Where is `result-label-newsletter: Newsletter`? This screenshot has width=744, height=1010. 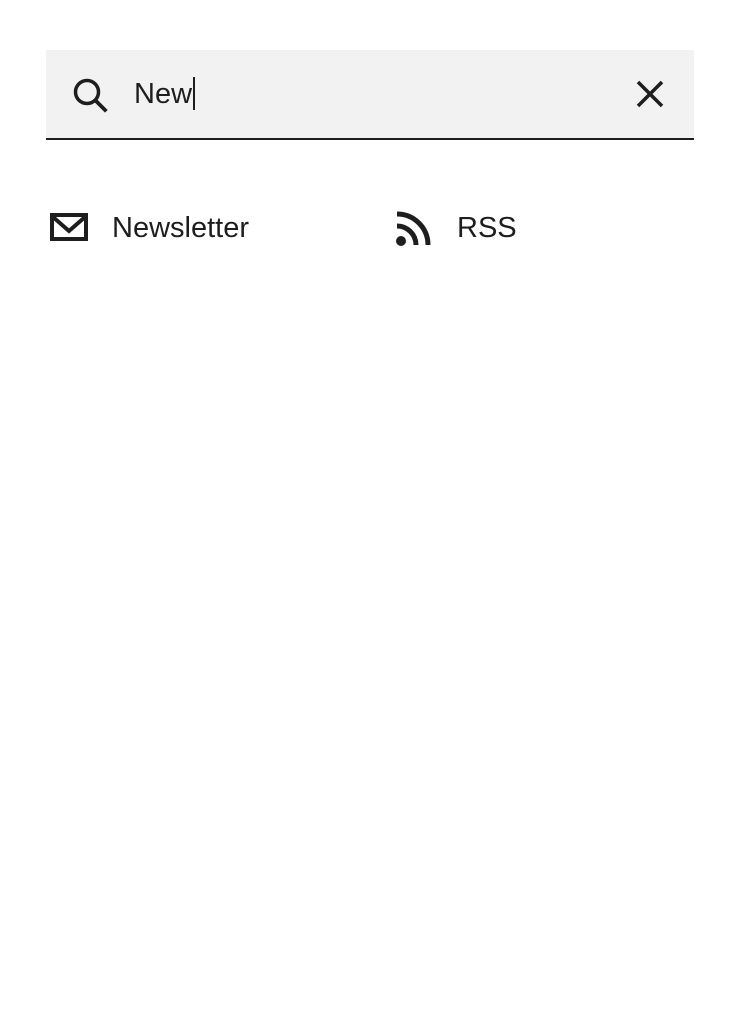
result-label-newsletter: Newsletter is located at coordinates (180, 228).